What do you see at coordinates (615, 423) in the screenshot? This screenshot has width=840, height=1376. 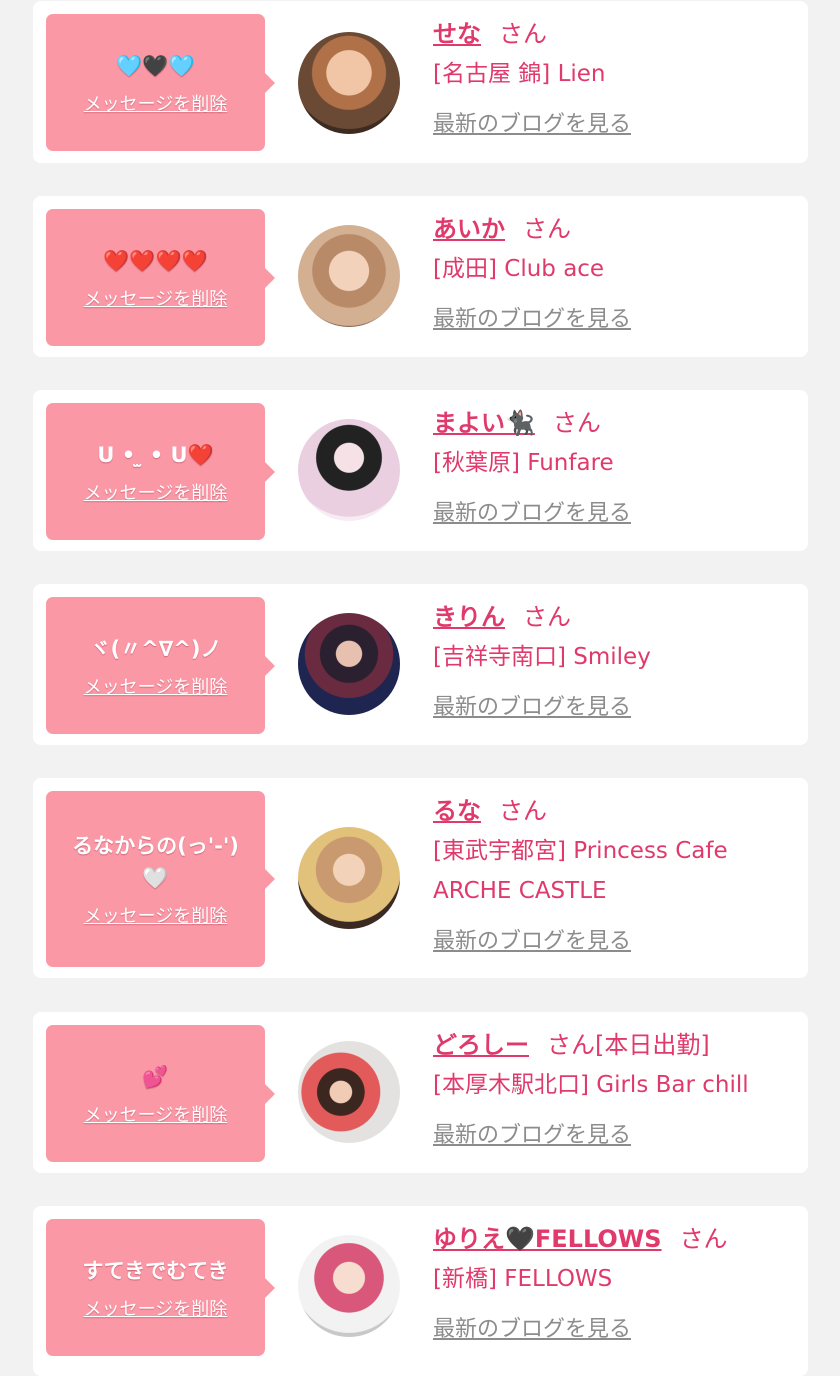 I see `name-line: まよい🐈‍⬛ さん` at bounding box center [615, 423].